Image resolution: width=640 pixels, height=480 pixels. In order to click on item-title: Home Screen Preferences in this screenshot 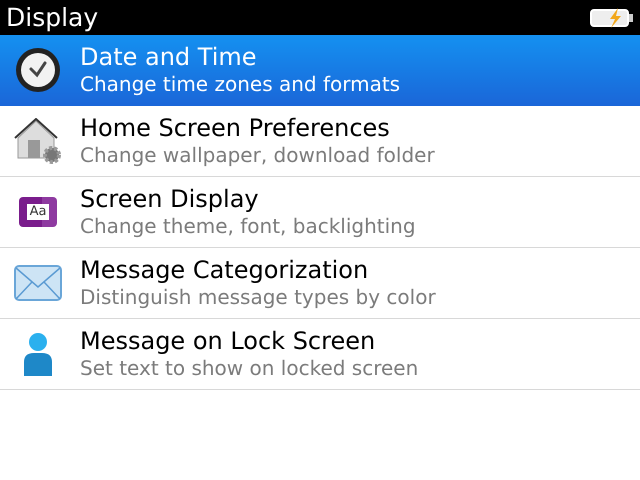, I will do `click(235, 128)`.